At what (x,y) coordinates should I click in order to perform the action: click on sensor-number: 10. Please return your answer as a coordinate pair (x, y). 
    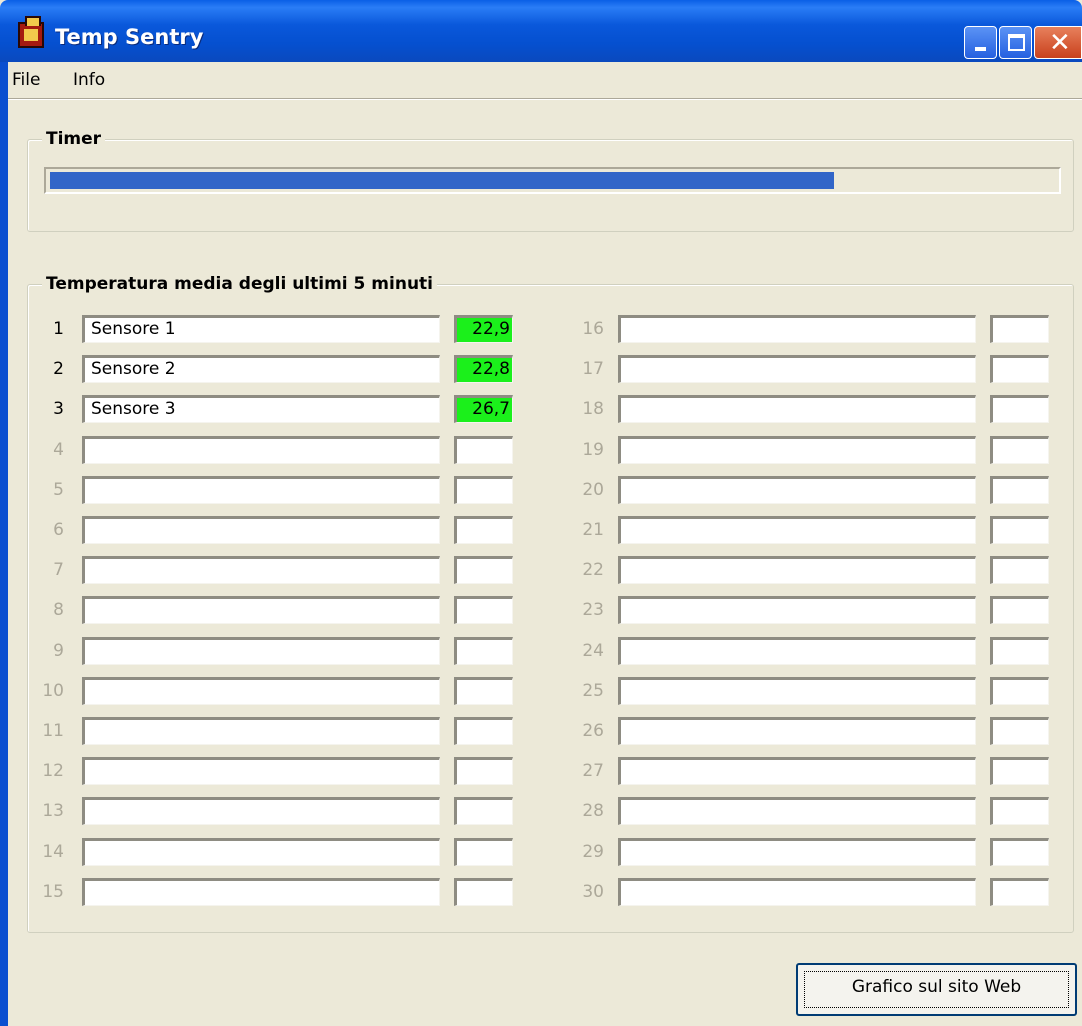
    Looking at the image, I should click on (53, 691).